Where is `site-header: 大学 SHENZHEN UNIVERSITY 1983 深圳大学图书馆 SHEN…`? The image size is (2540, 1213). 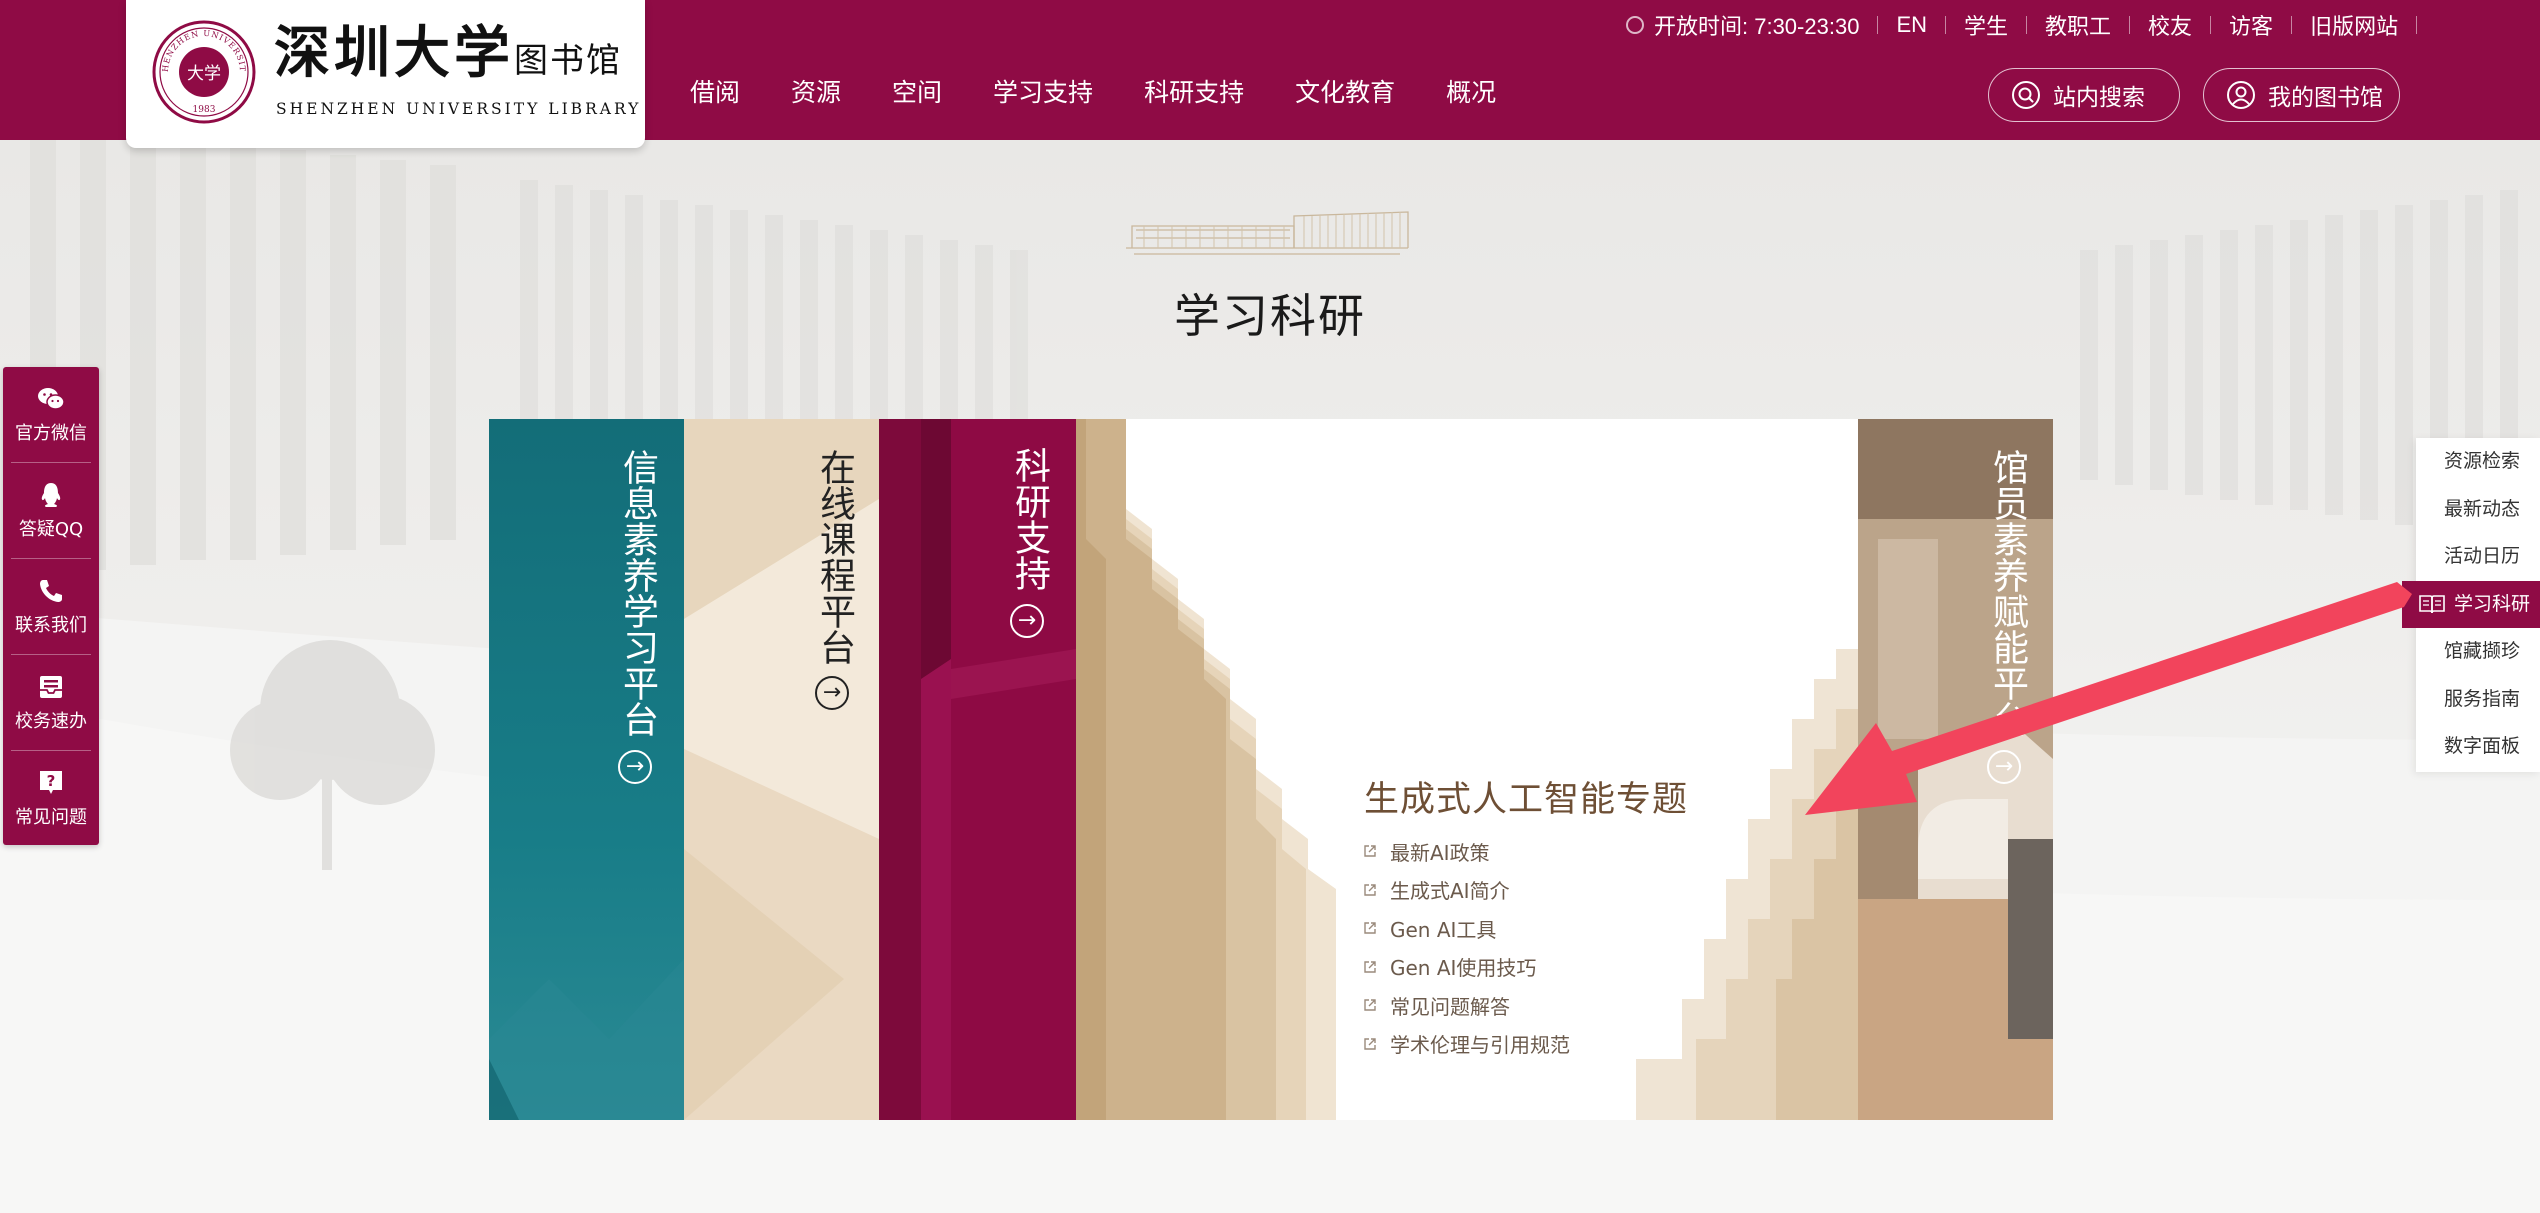
site-header: 大学 SHENZHEN UNIVERSITY 1983 深圳大学图书馆 SHEN… is located at coordinates (1270, 74).